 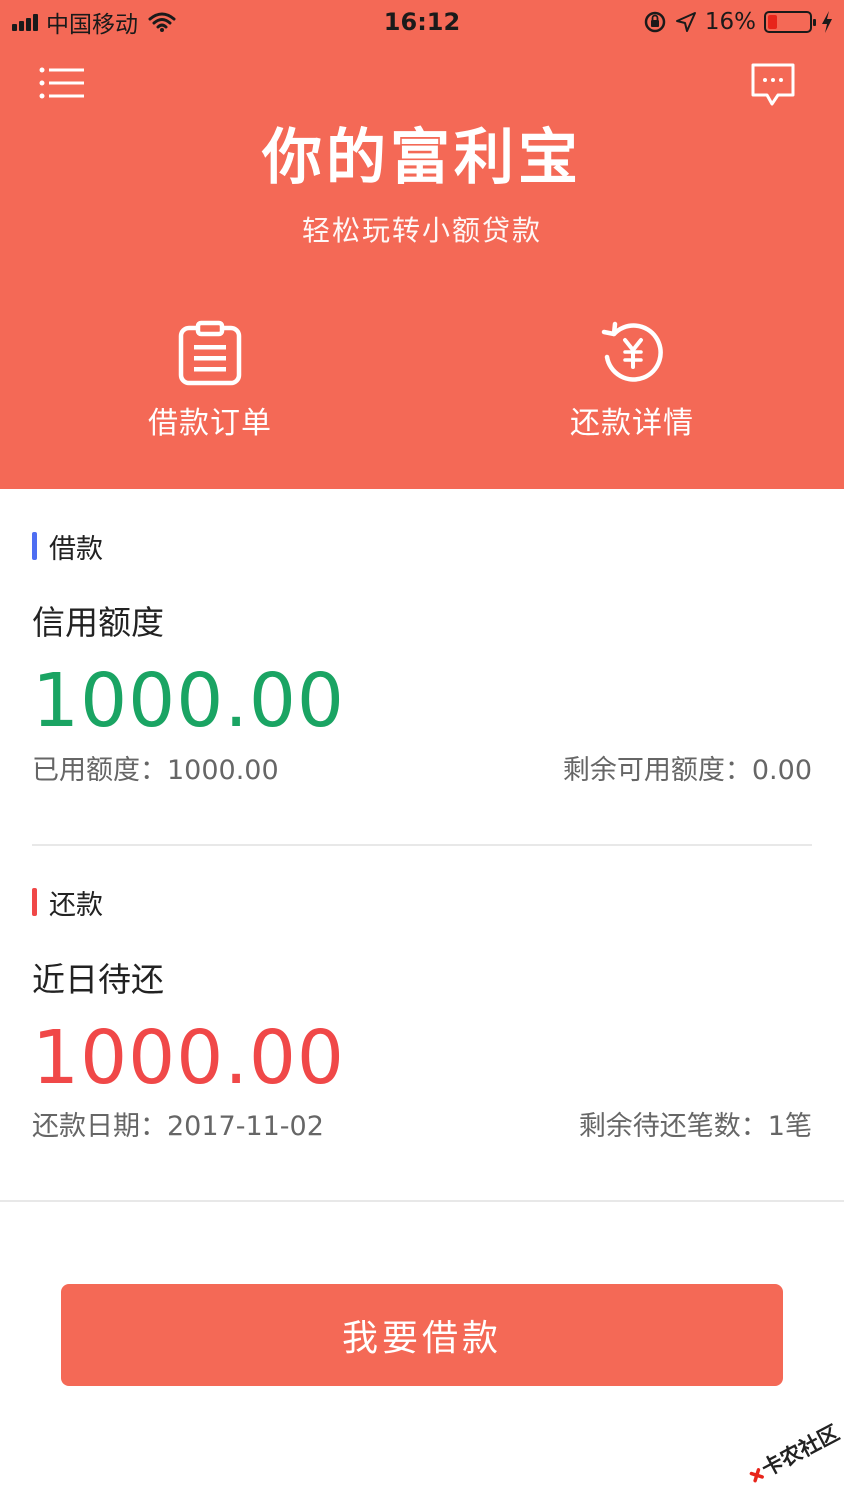 What do you see at coordinates (155, 770) in the screenshot?
I see `used-credit: 已用额度：1000.00` at bounding box center [155, 770].